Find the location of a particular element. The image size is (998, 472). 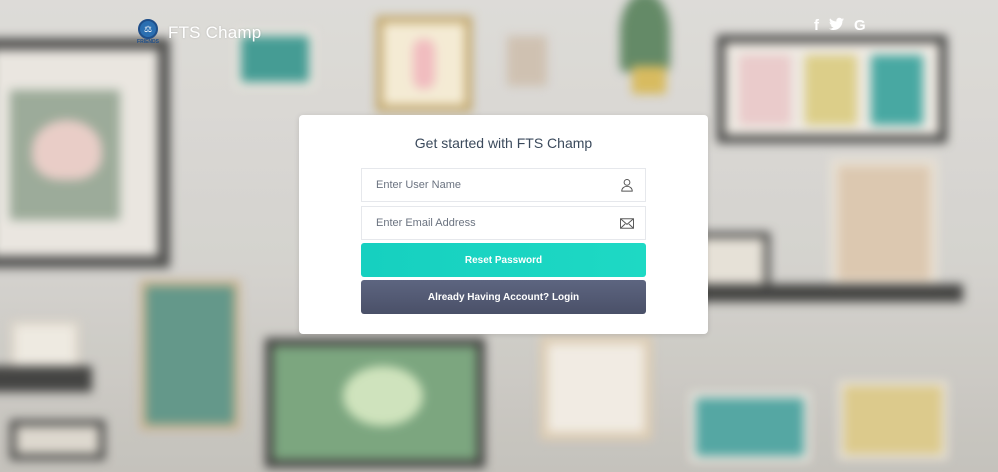

login-button: Already Having Account? Login is located at coordinates (503, 297).